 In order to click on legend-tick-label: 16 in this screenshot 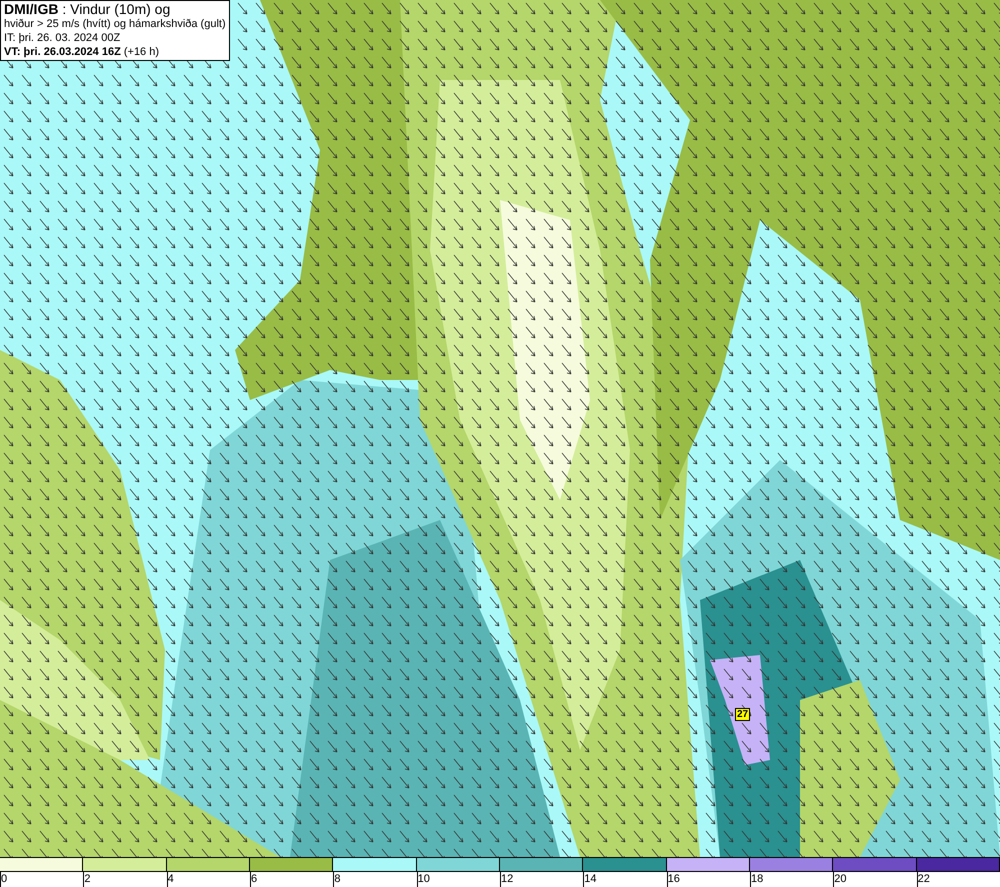, I will do `click(674, 879)`.